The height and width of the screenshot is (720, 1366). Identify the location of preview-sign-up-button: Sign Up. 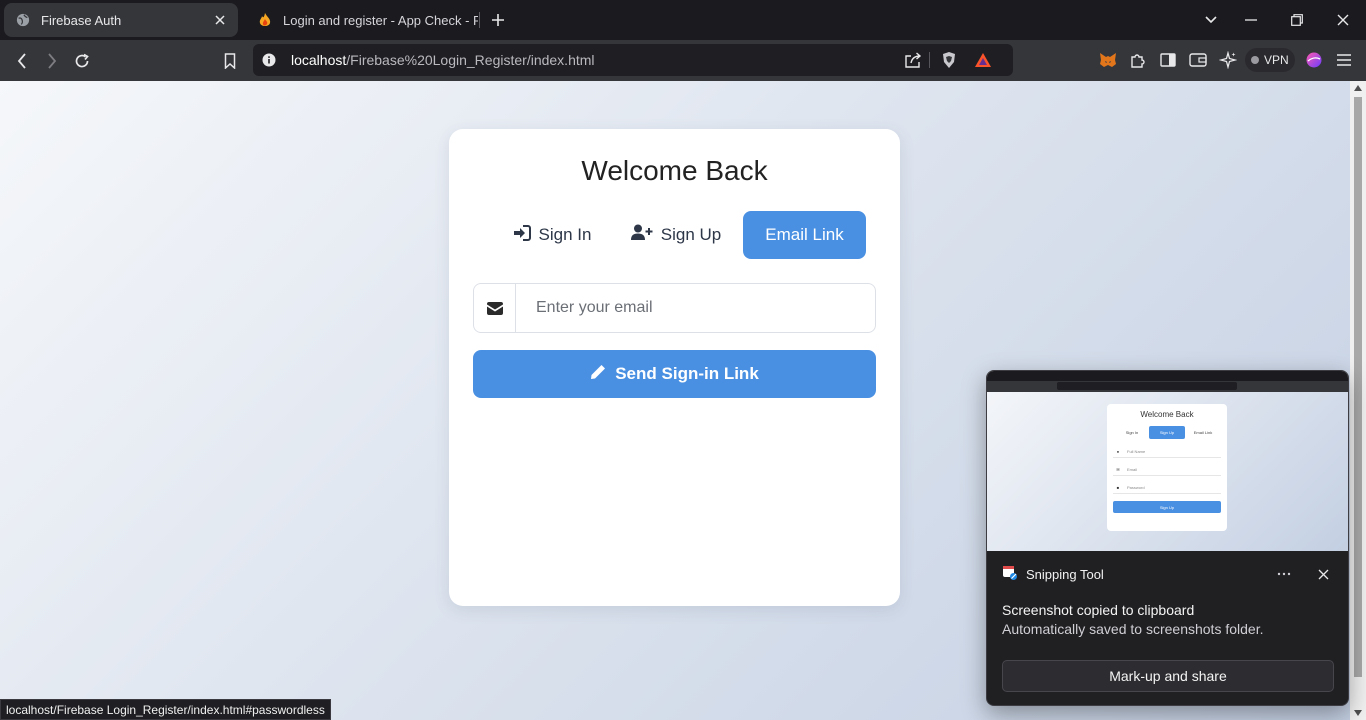
(1167, 507).